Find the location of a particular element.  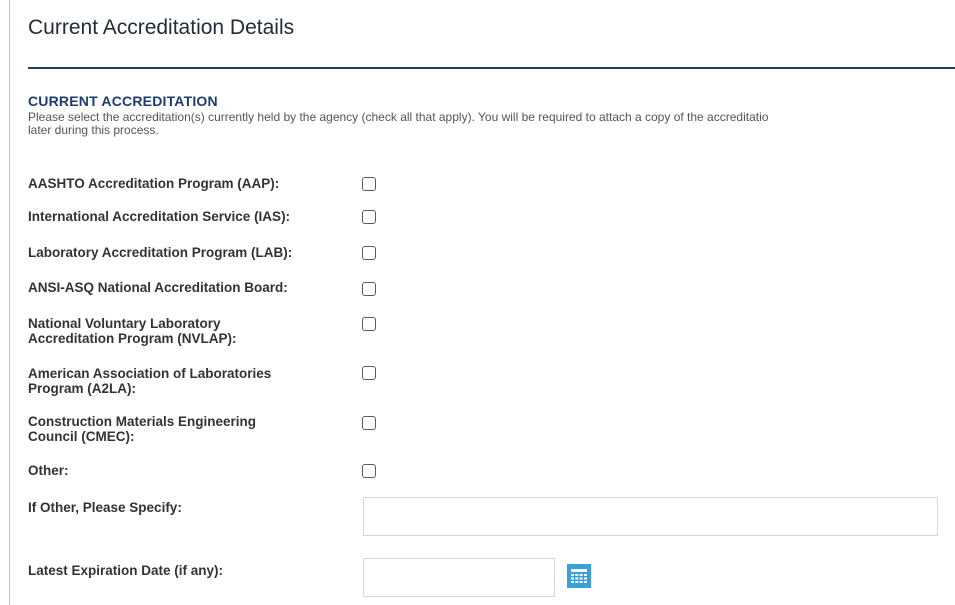

label-cmec-line-2: Council (CMEC): is located at coordinates (81, 436).